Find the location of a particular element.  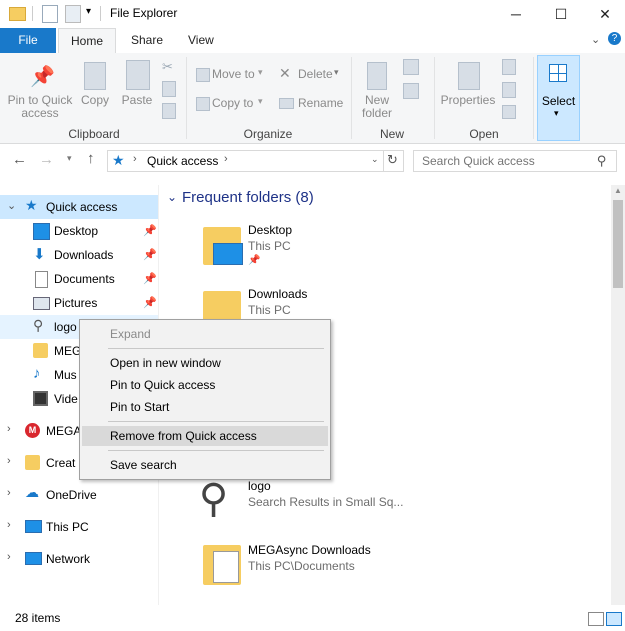

creative-cloud-icon is located at coordinates (32, 462).